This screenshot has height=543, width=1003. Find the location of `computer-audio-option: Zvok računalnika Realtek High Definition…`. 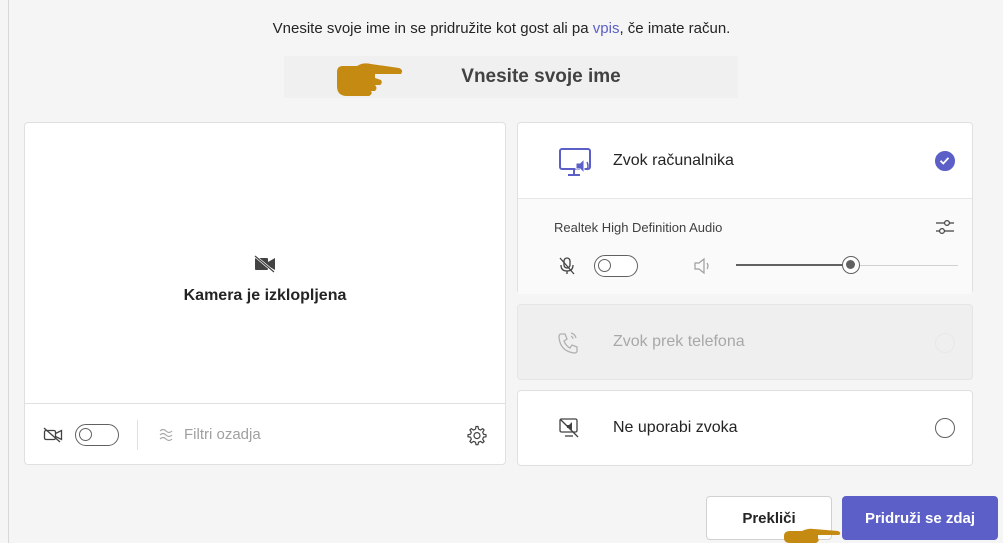

computer-audio-option: Zvok računalnika Realtek High Definition… is located at coordinates (745, 208).